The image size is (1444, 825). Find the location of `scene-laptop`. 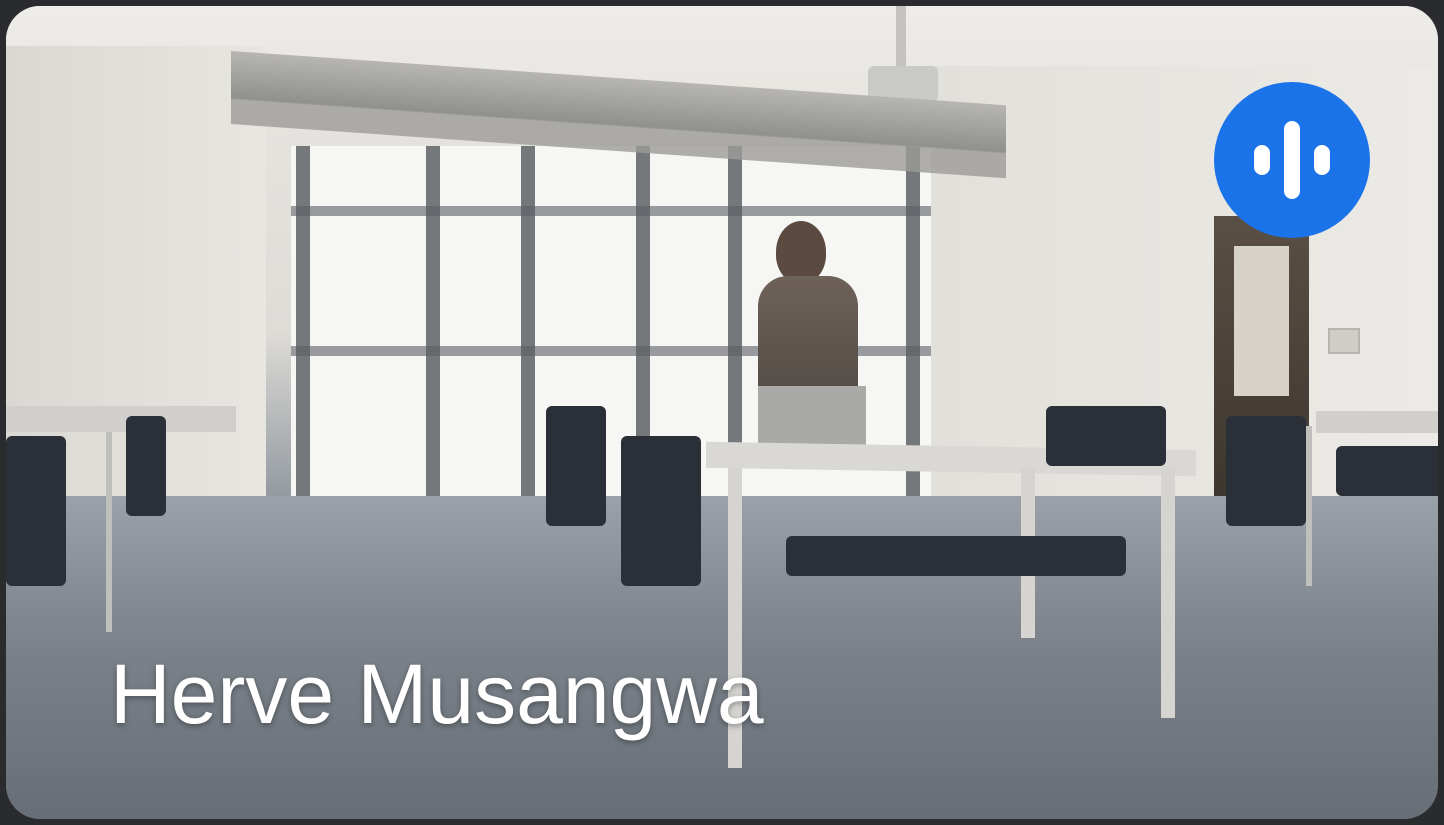

scene-laptop is located at coordinates (812, 416).